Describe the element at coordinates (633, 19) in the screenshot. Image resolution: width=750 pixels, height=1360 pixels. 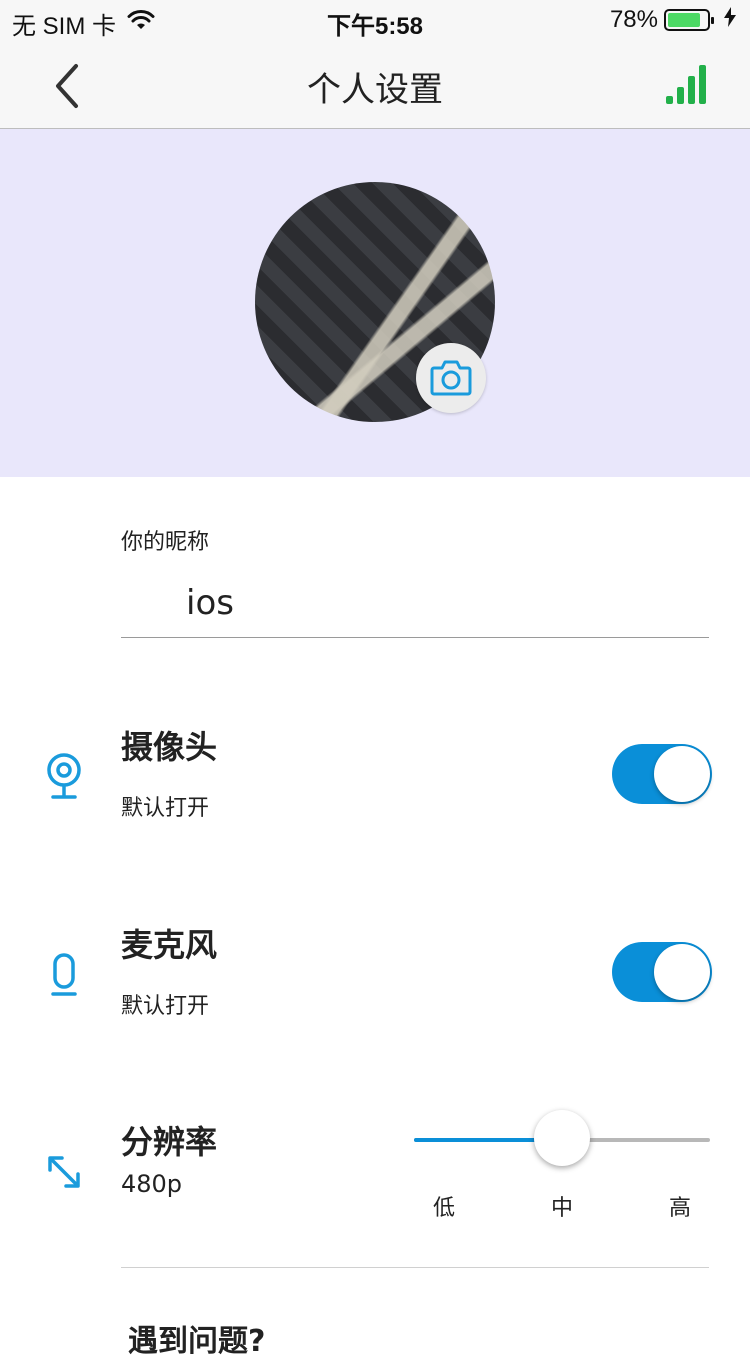
I see `battery-percent: 78%` at that location.